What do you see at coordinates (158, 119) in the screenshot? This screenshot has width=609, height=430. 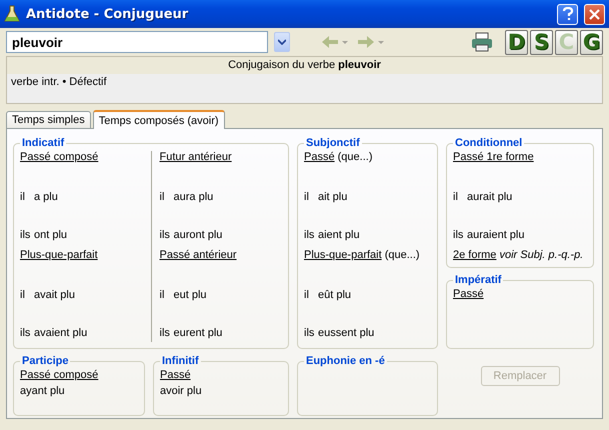 I see `tab: Temps composés (avoir)` at bounding box center [158, 119].